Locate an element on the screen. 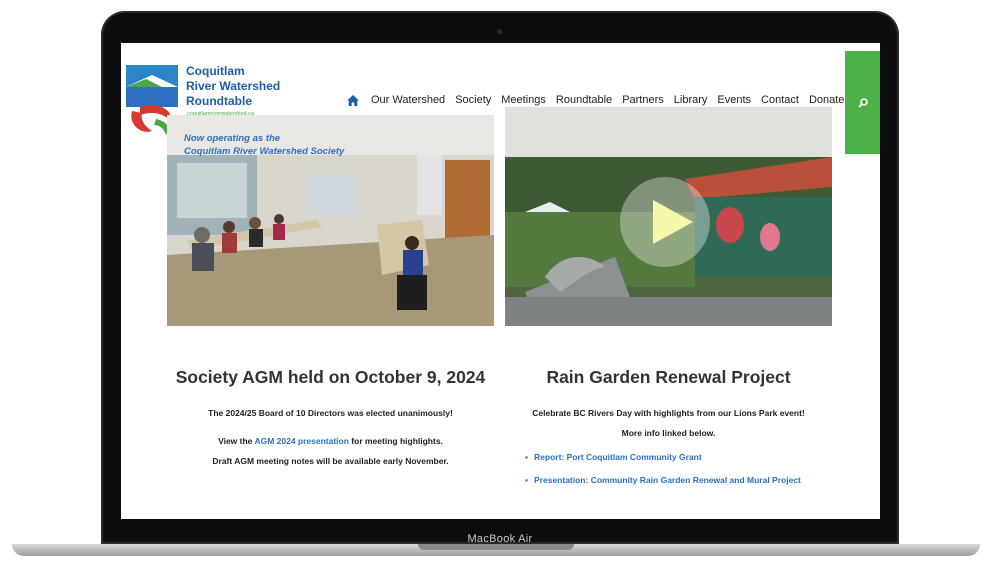 The image size is (992, 565). nav-item-events: Events is located at coordinates (734, 100).